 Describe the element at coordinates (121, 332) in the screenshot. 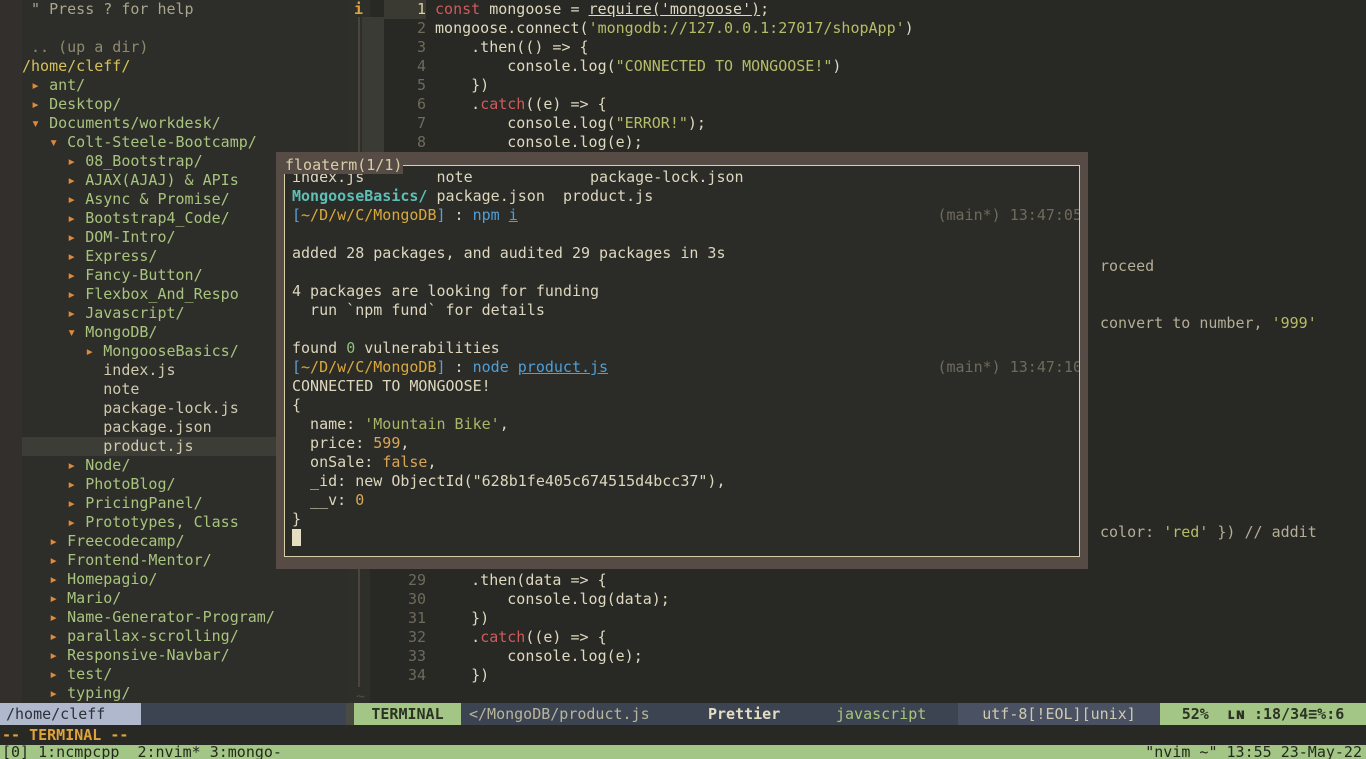

I see `tree-item-label: MongoDB/` at that location.